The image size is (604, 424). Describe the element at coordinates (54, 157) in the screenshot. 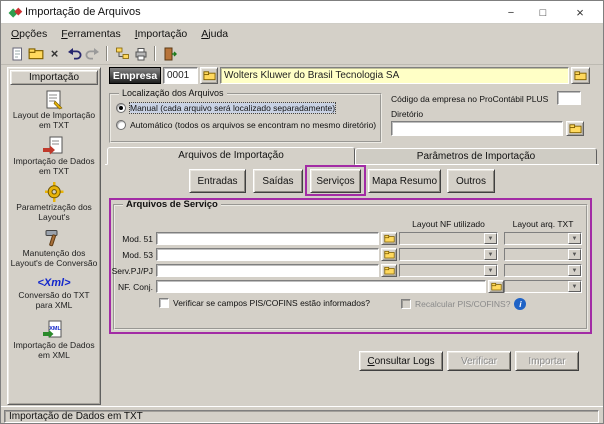

I see `sidebar-item-importacao-txt: Importação de Dados em TXT` at that location.